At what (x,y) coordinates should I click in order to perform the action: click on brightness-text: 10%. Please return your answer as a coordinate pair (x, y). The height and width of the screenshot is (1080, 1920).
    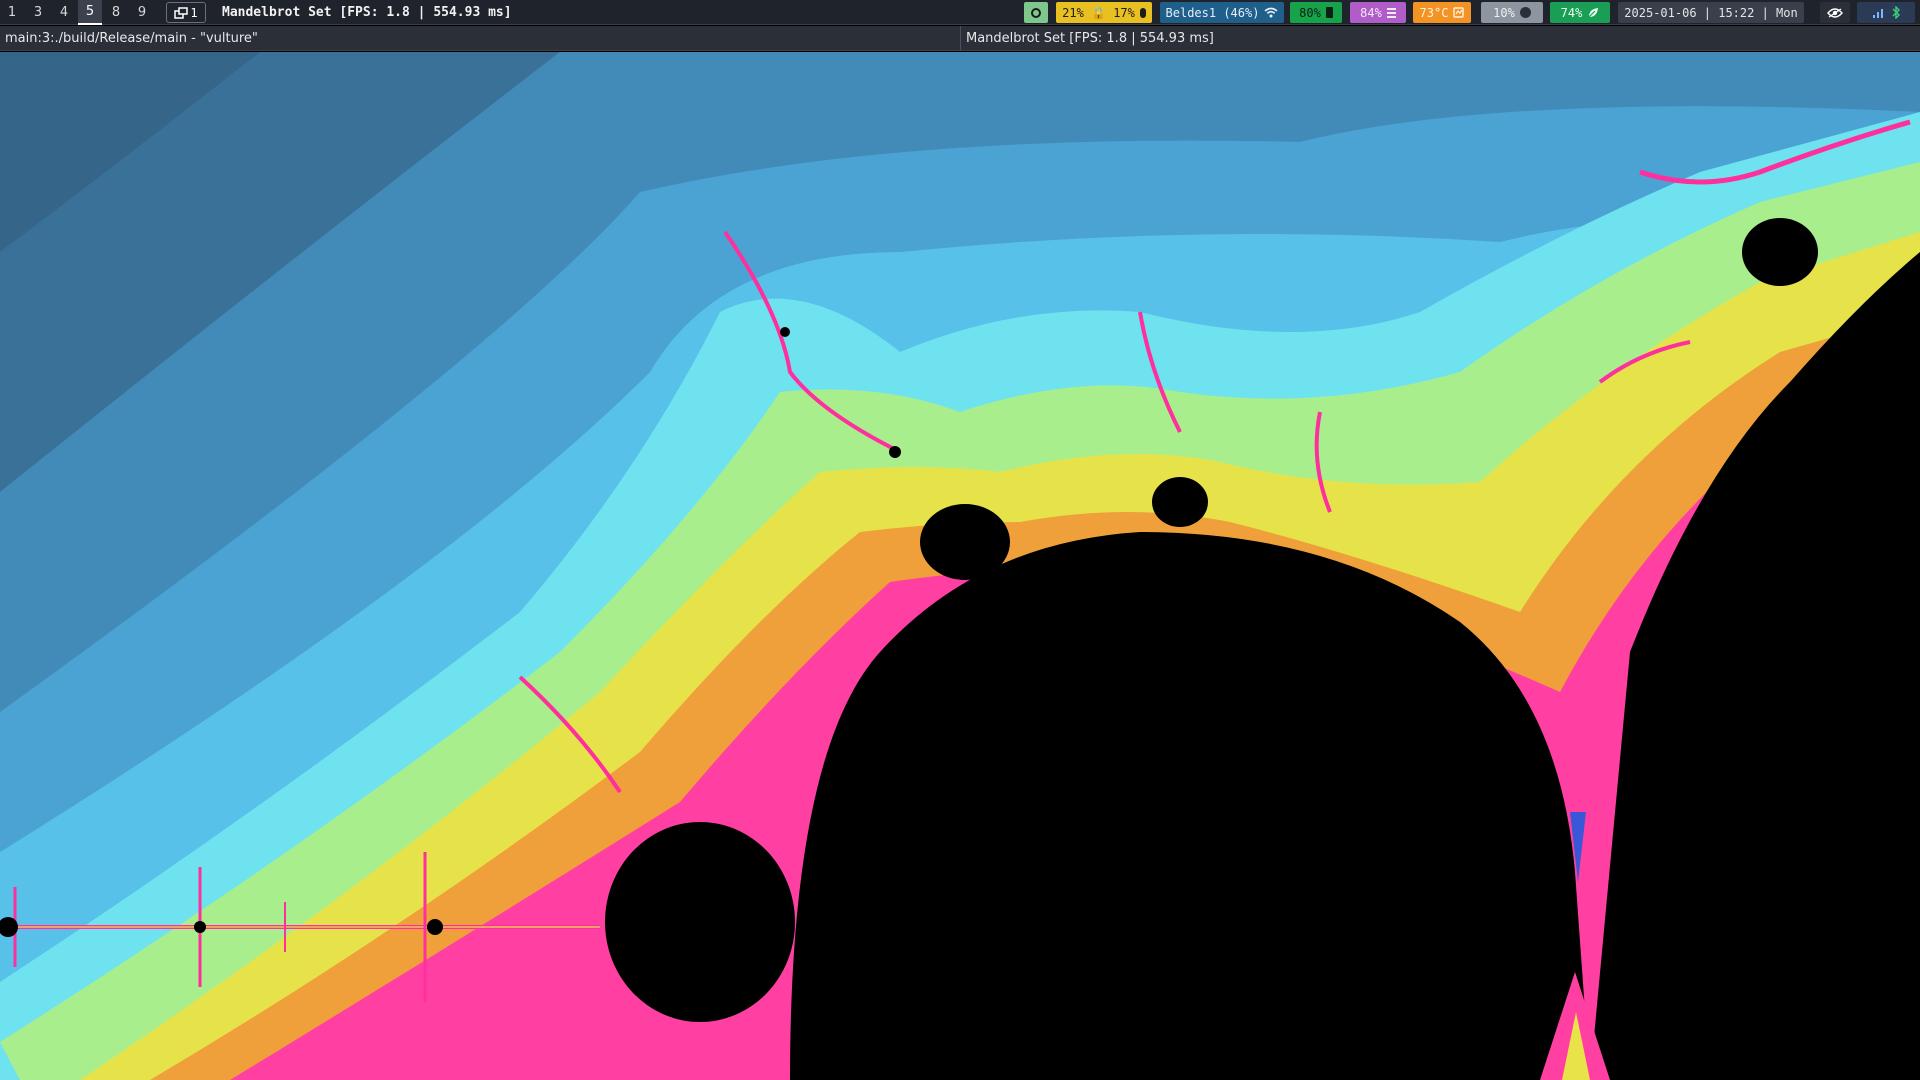
    Looking at the image, I should click on (1504, 12).